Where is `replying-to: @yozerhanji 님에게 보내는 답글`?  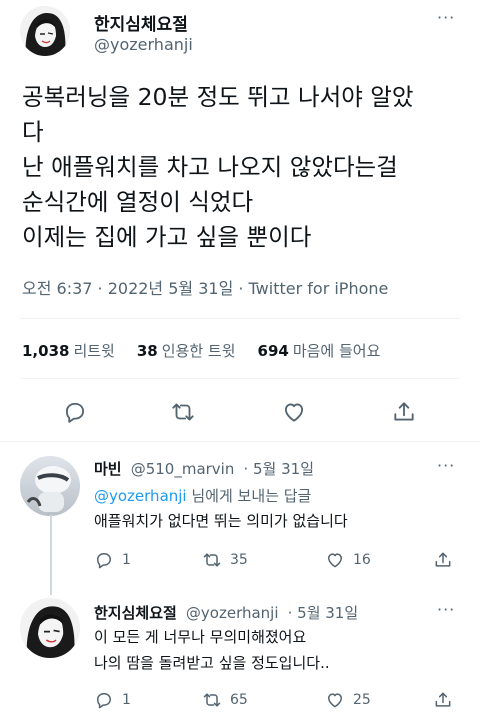
replying-to: @yozerhanji 님에게 보내는 답글 is located at coordinates (202, 495).